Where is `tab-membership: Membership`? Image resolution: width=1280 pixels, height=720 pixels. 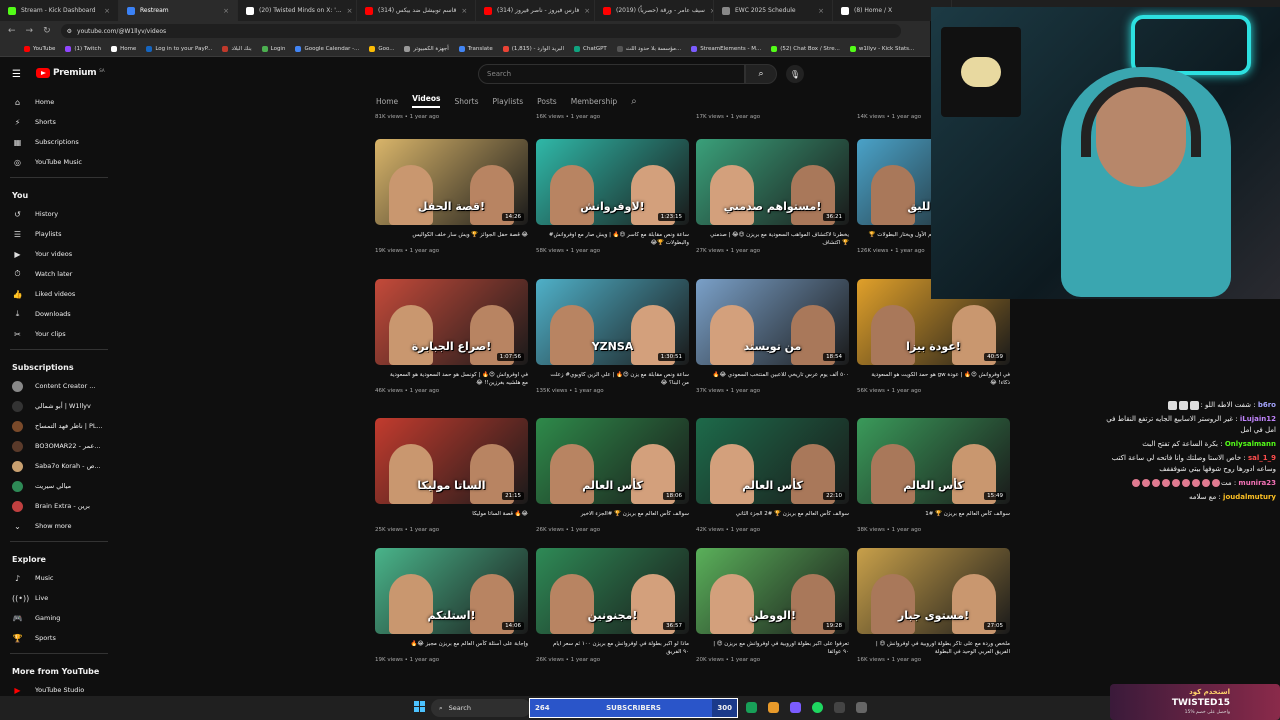
tab-membership: Membership is located at coordinates (594, 101).